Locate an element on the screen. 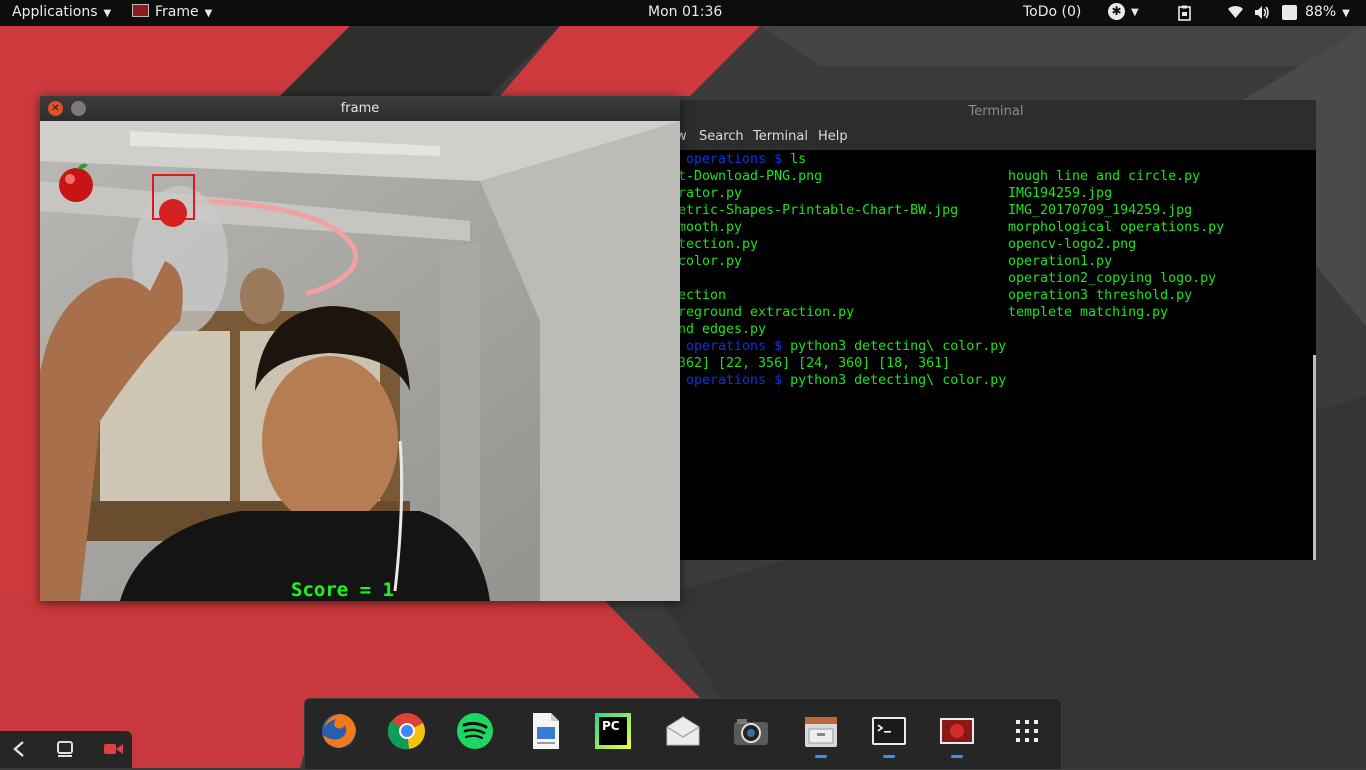 This screenshot has height=770, width=1366. terminal-icon is located at coordinates (889, 731).